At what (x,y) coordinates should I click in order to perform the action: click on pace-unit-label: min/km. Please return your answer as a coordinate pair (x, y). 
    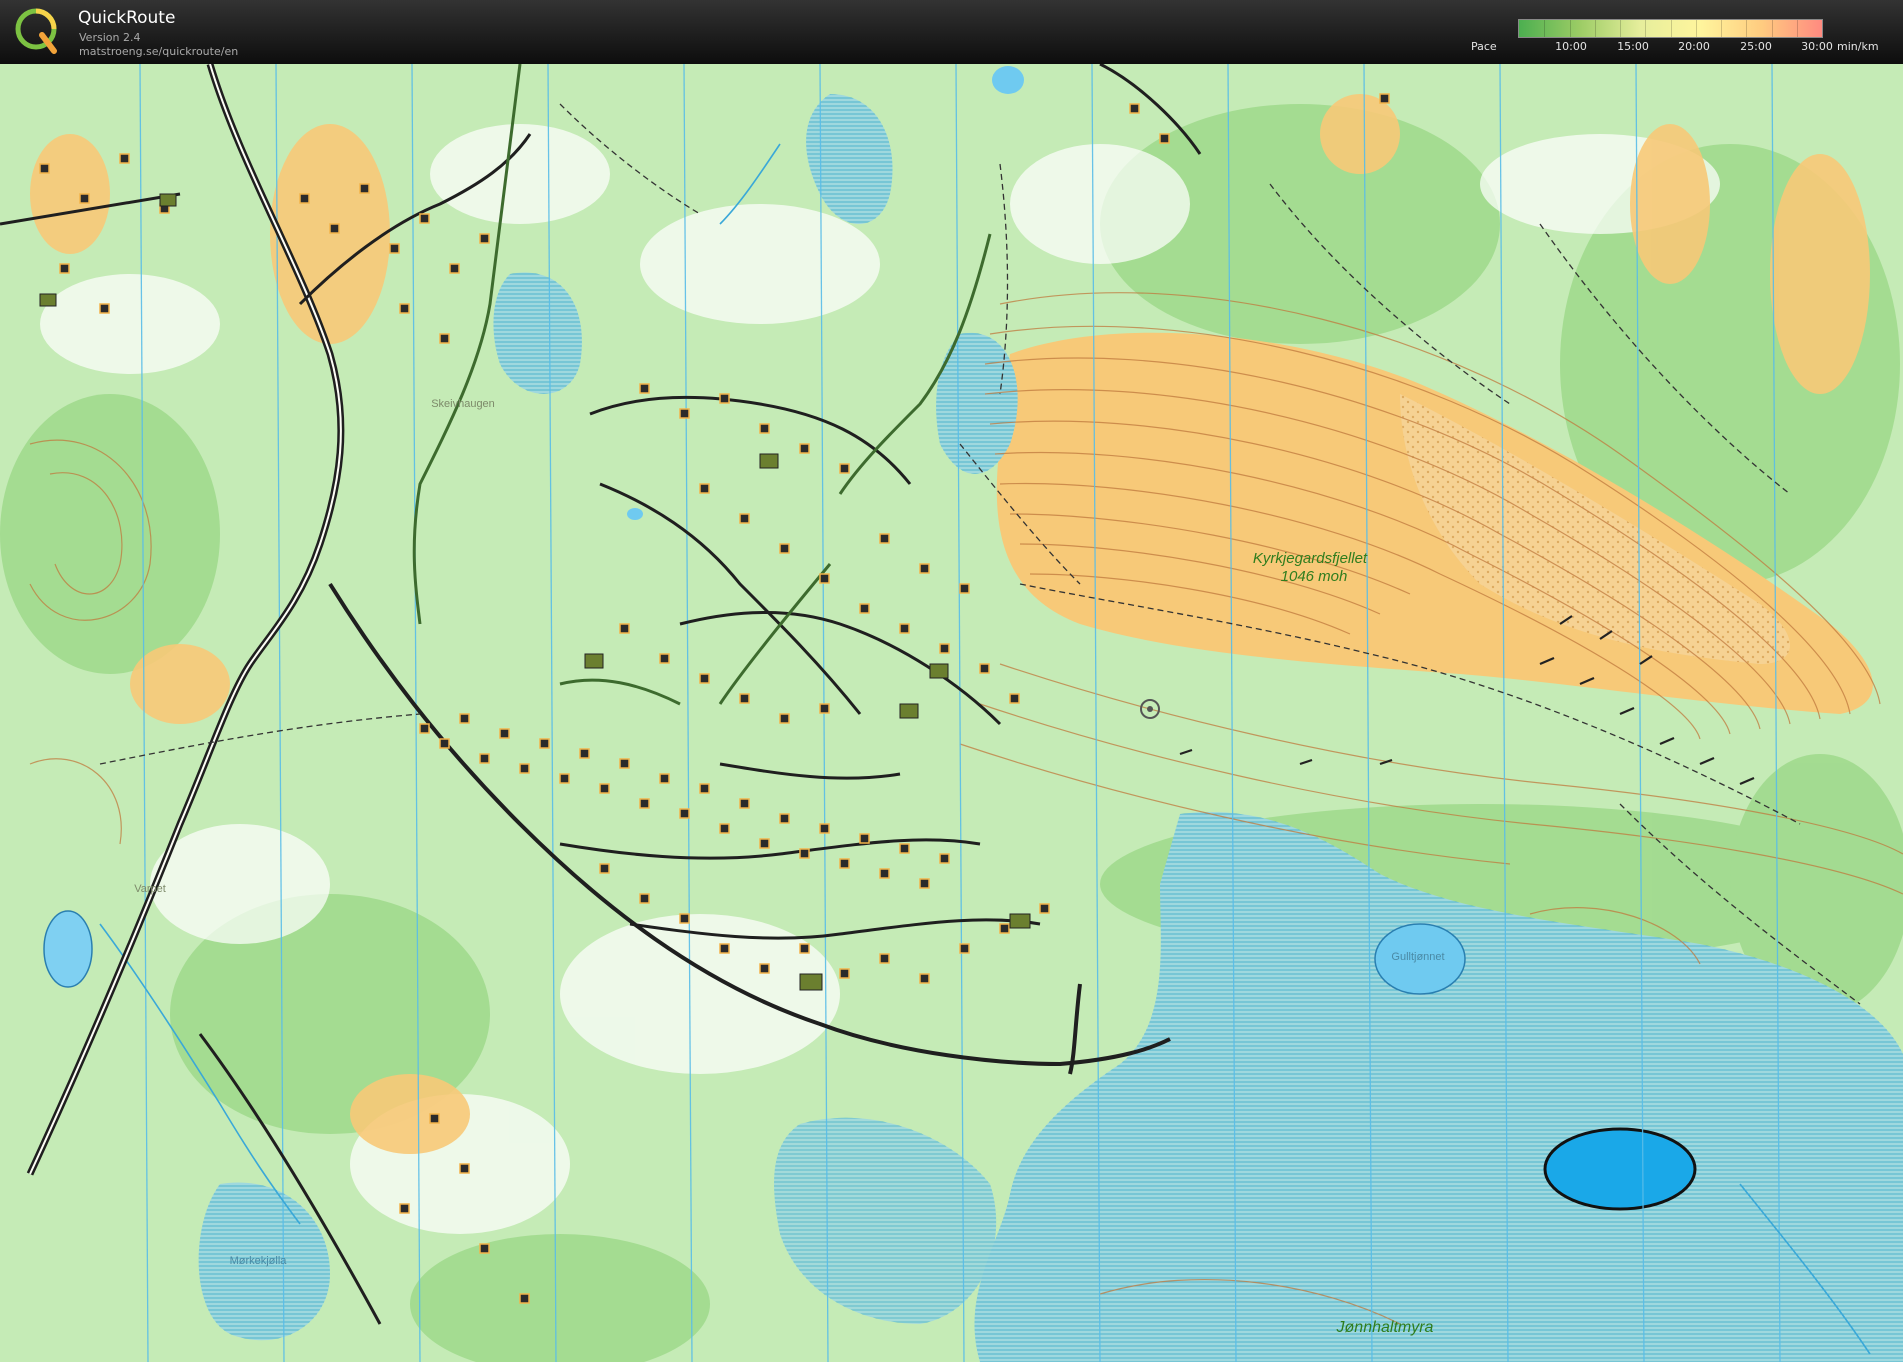
    Looking at the image, I should click on (1858, 46).